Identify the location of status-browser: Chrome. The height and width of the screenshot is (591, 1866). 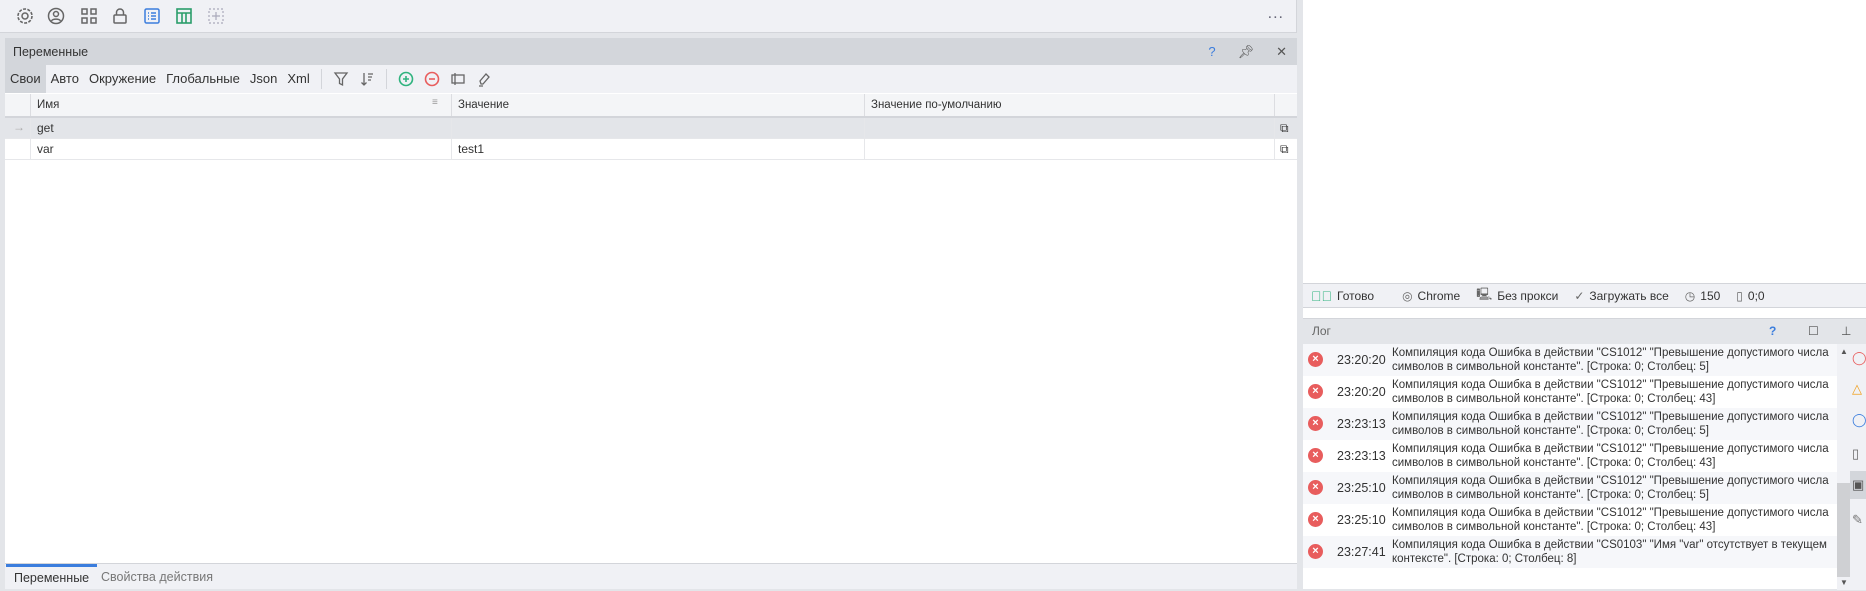
(1439, 296).